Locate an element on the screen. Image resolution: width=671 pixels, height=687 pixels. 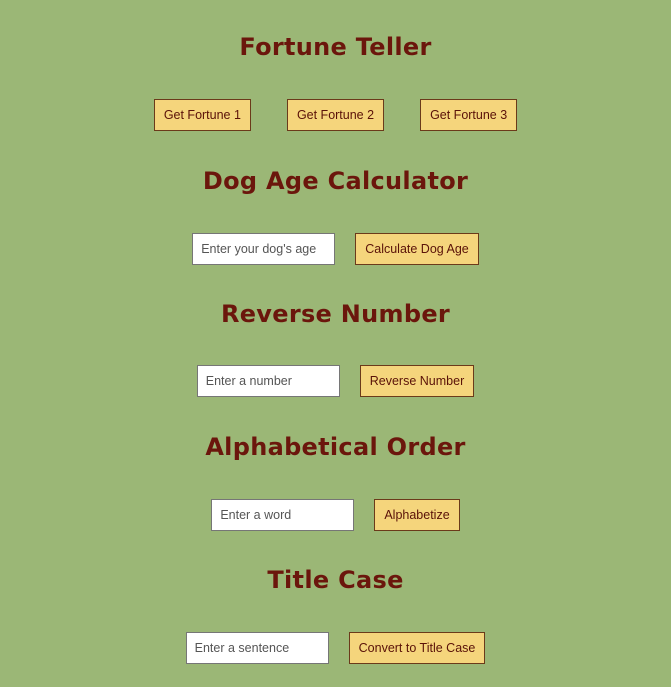
dog-age-heading: Dog Age Calculator is located at coordinates (335, 181).